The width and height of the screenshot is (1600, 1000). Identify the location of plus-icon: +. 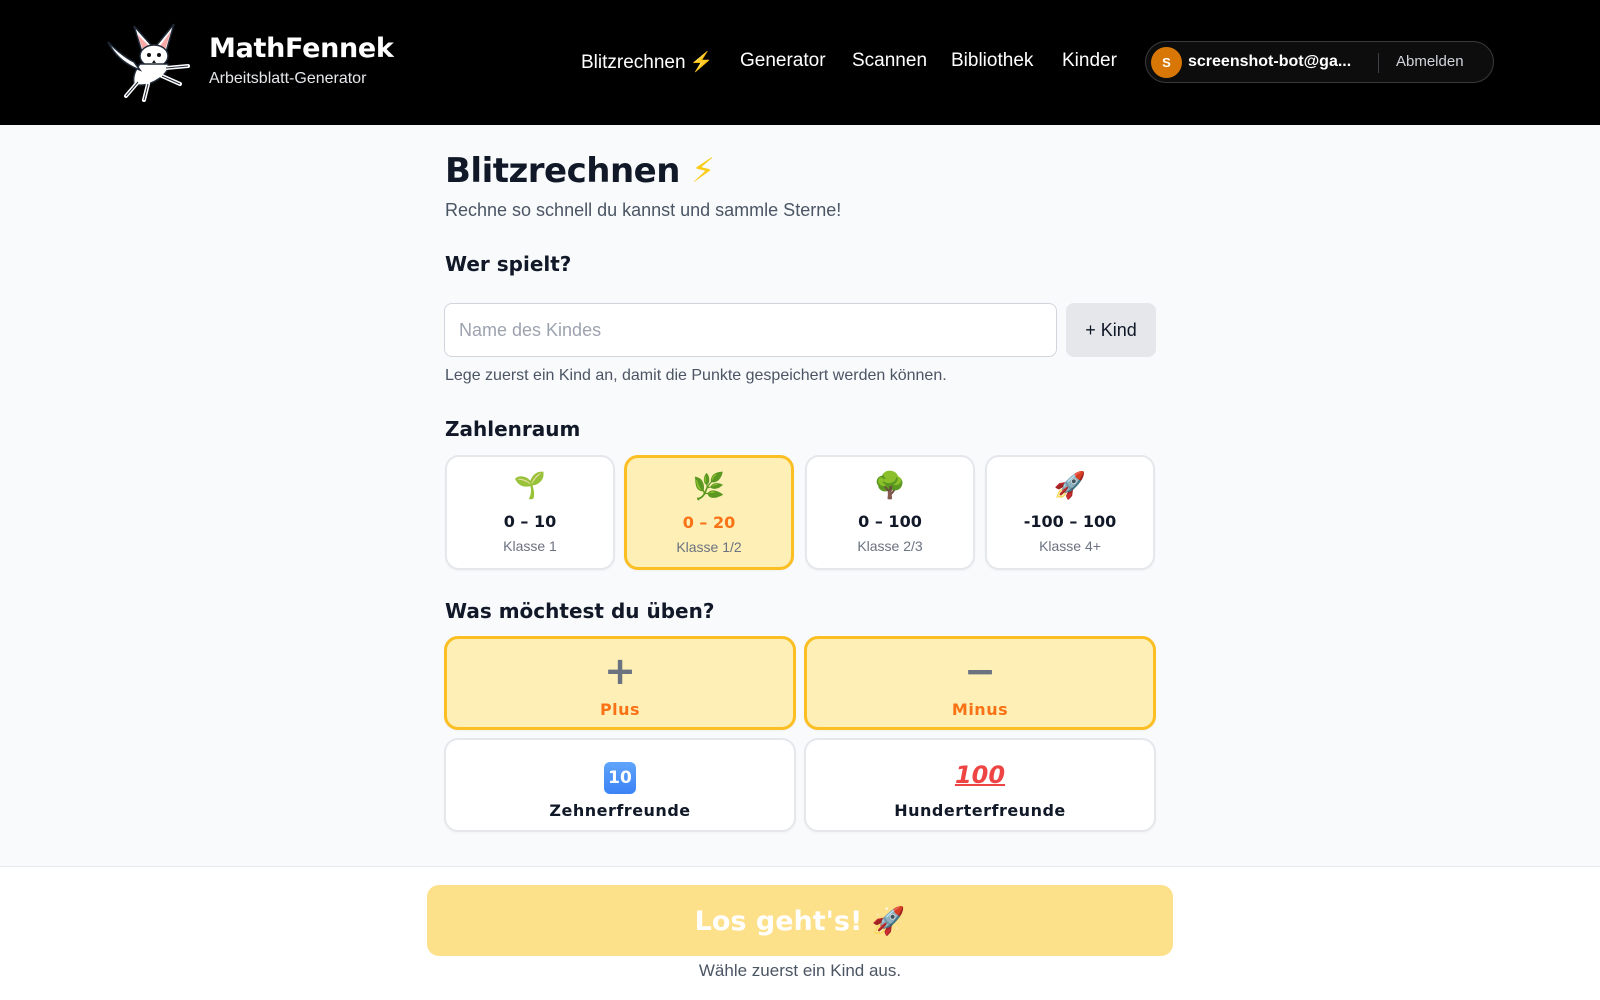
(620, 671).